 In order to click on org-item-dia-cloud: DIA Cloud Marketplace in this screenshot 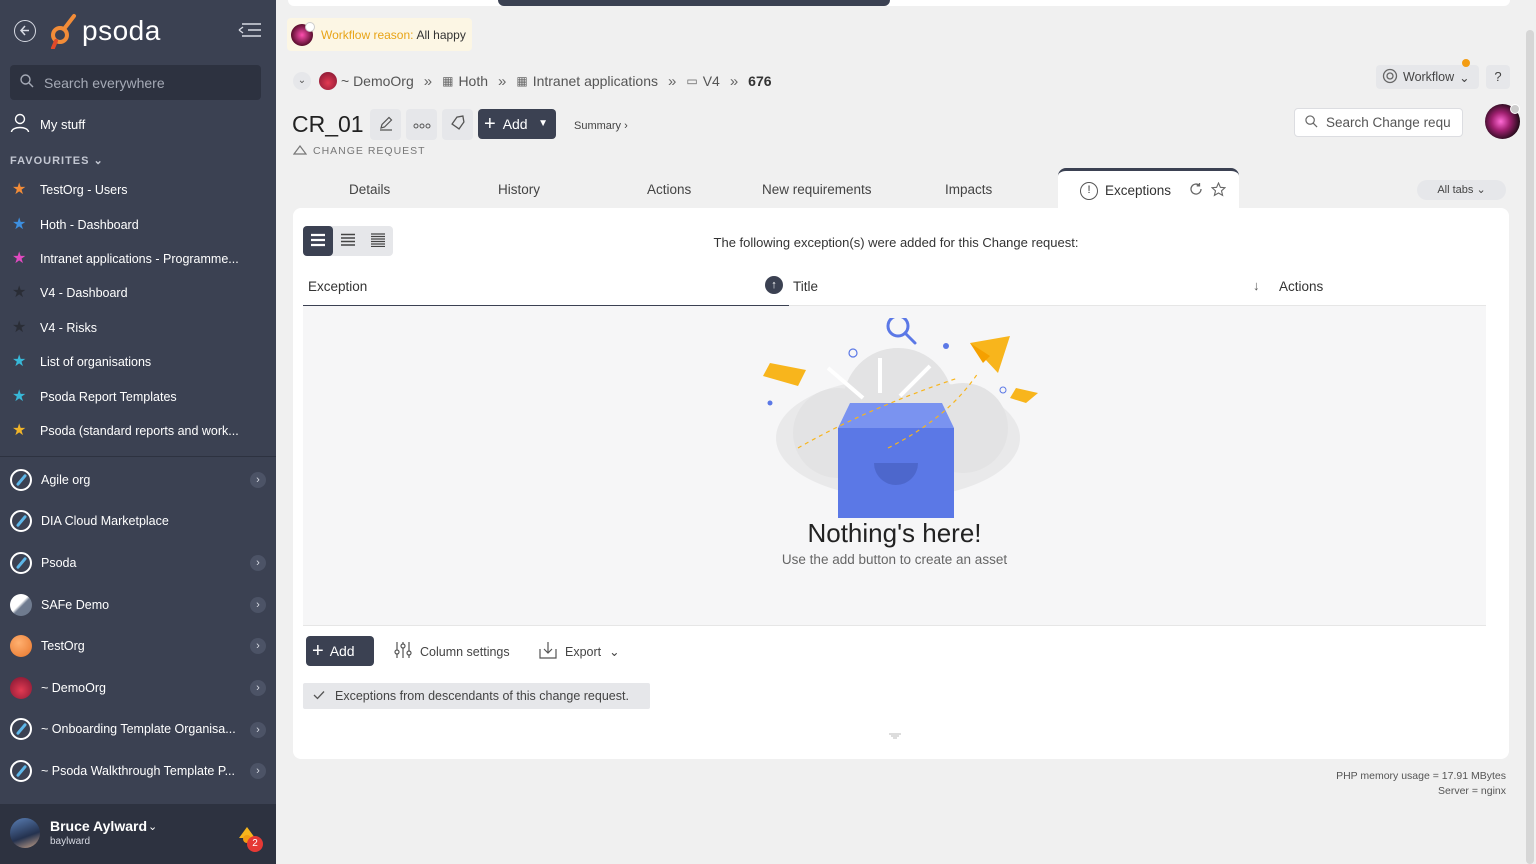, I will do `click(138, 522)`.